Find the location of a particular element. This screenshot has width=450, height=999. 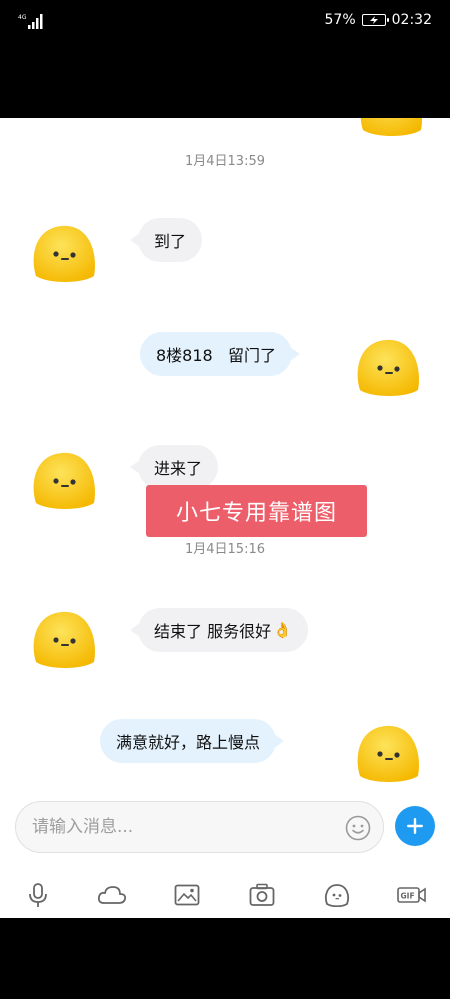

message-bubble-outgoing: 8楼818 留门了 is located at coordinates (220, 354).